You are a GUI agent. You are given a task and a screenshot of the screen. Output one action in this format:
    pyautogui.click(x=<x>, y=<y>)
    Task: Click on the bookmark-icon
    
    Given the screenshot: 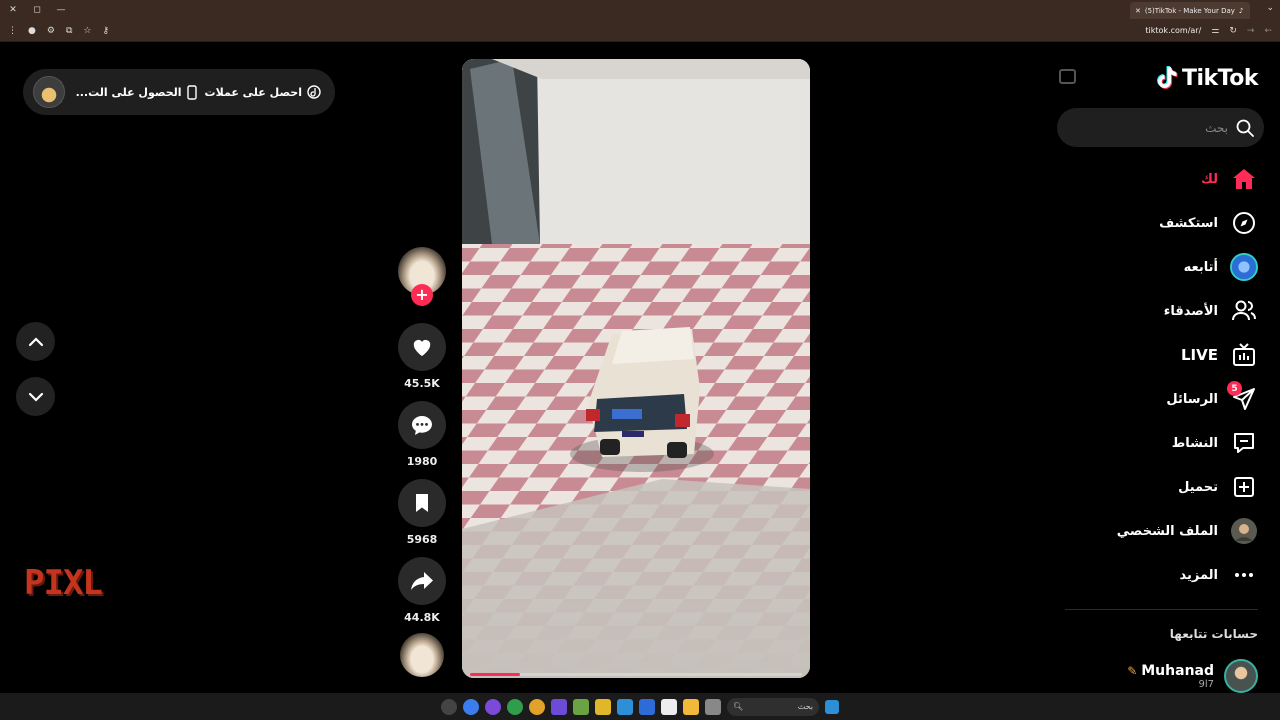 What is the action you would take?
    pyautogui.click(x=422, y=503)
    